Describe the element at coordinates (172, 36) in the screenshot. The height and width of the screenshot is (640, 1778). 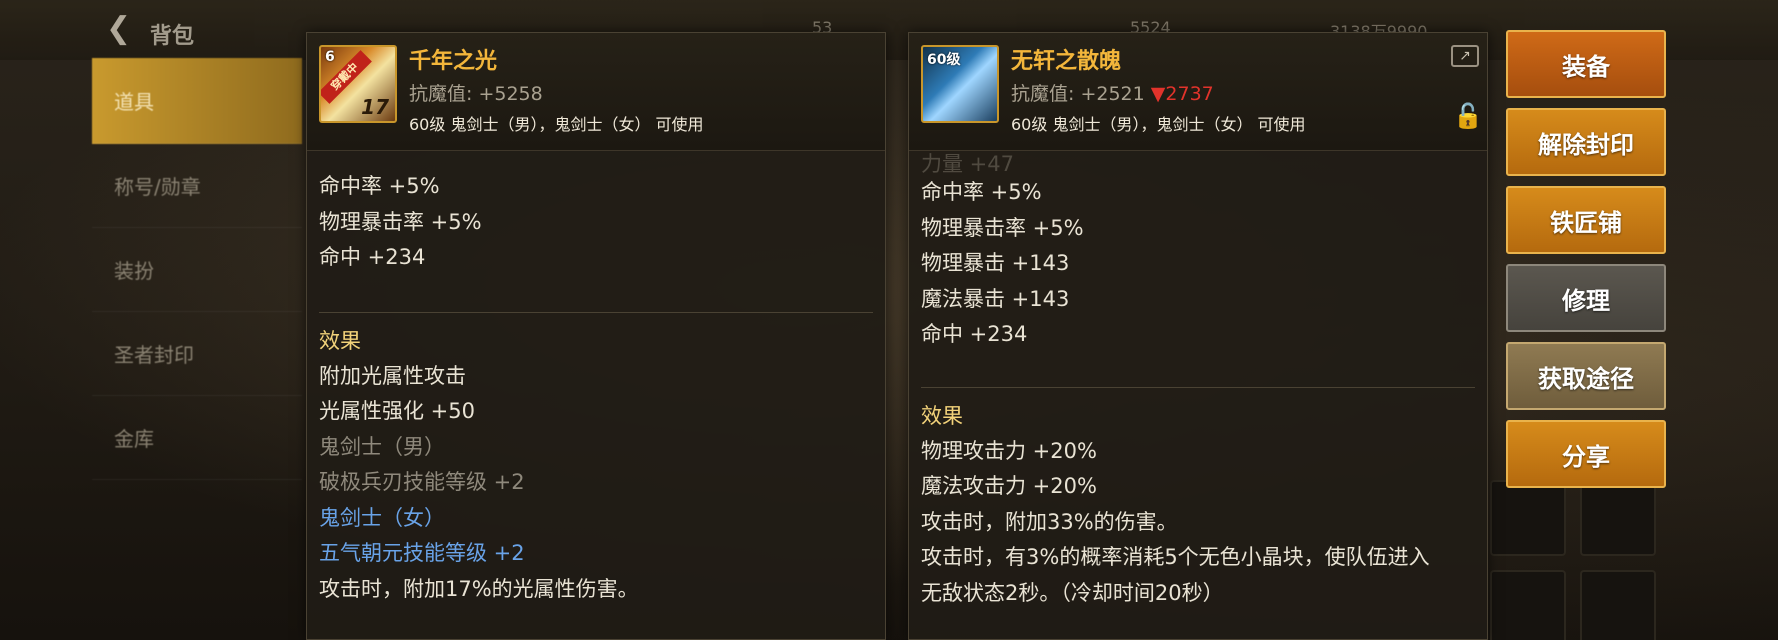
I see `page-title: 背包` at that location.